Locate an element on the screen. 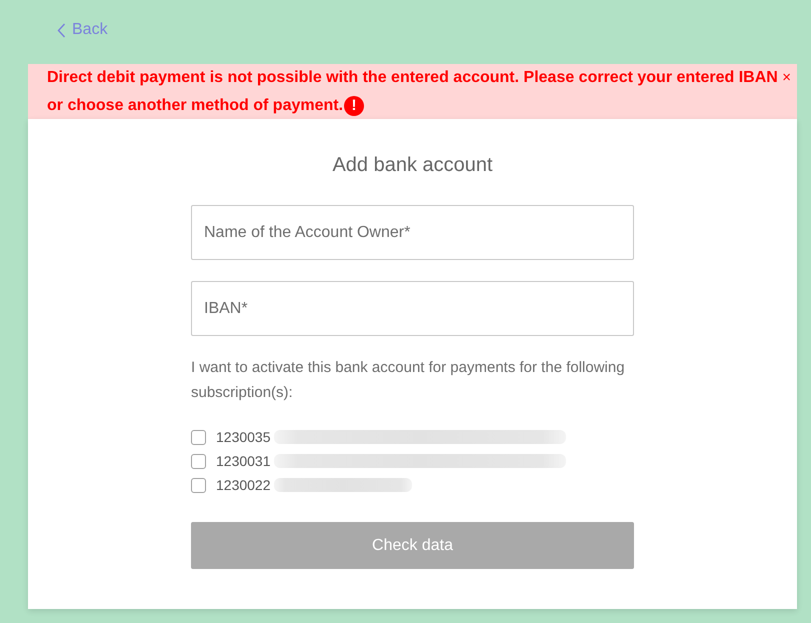 Image resolution: width=811 pixels, height=623 pixels. form-title: Add bank account is located at coordinates (412, 165).